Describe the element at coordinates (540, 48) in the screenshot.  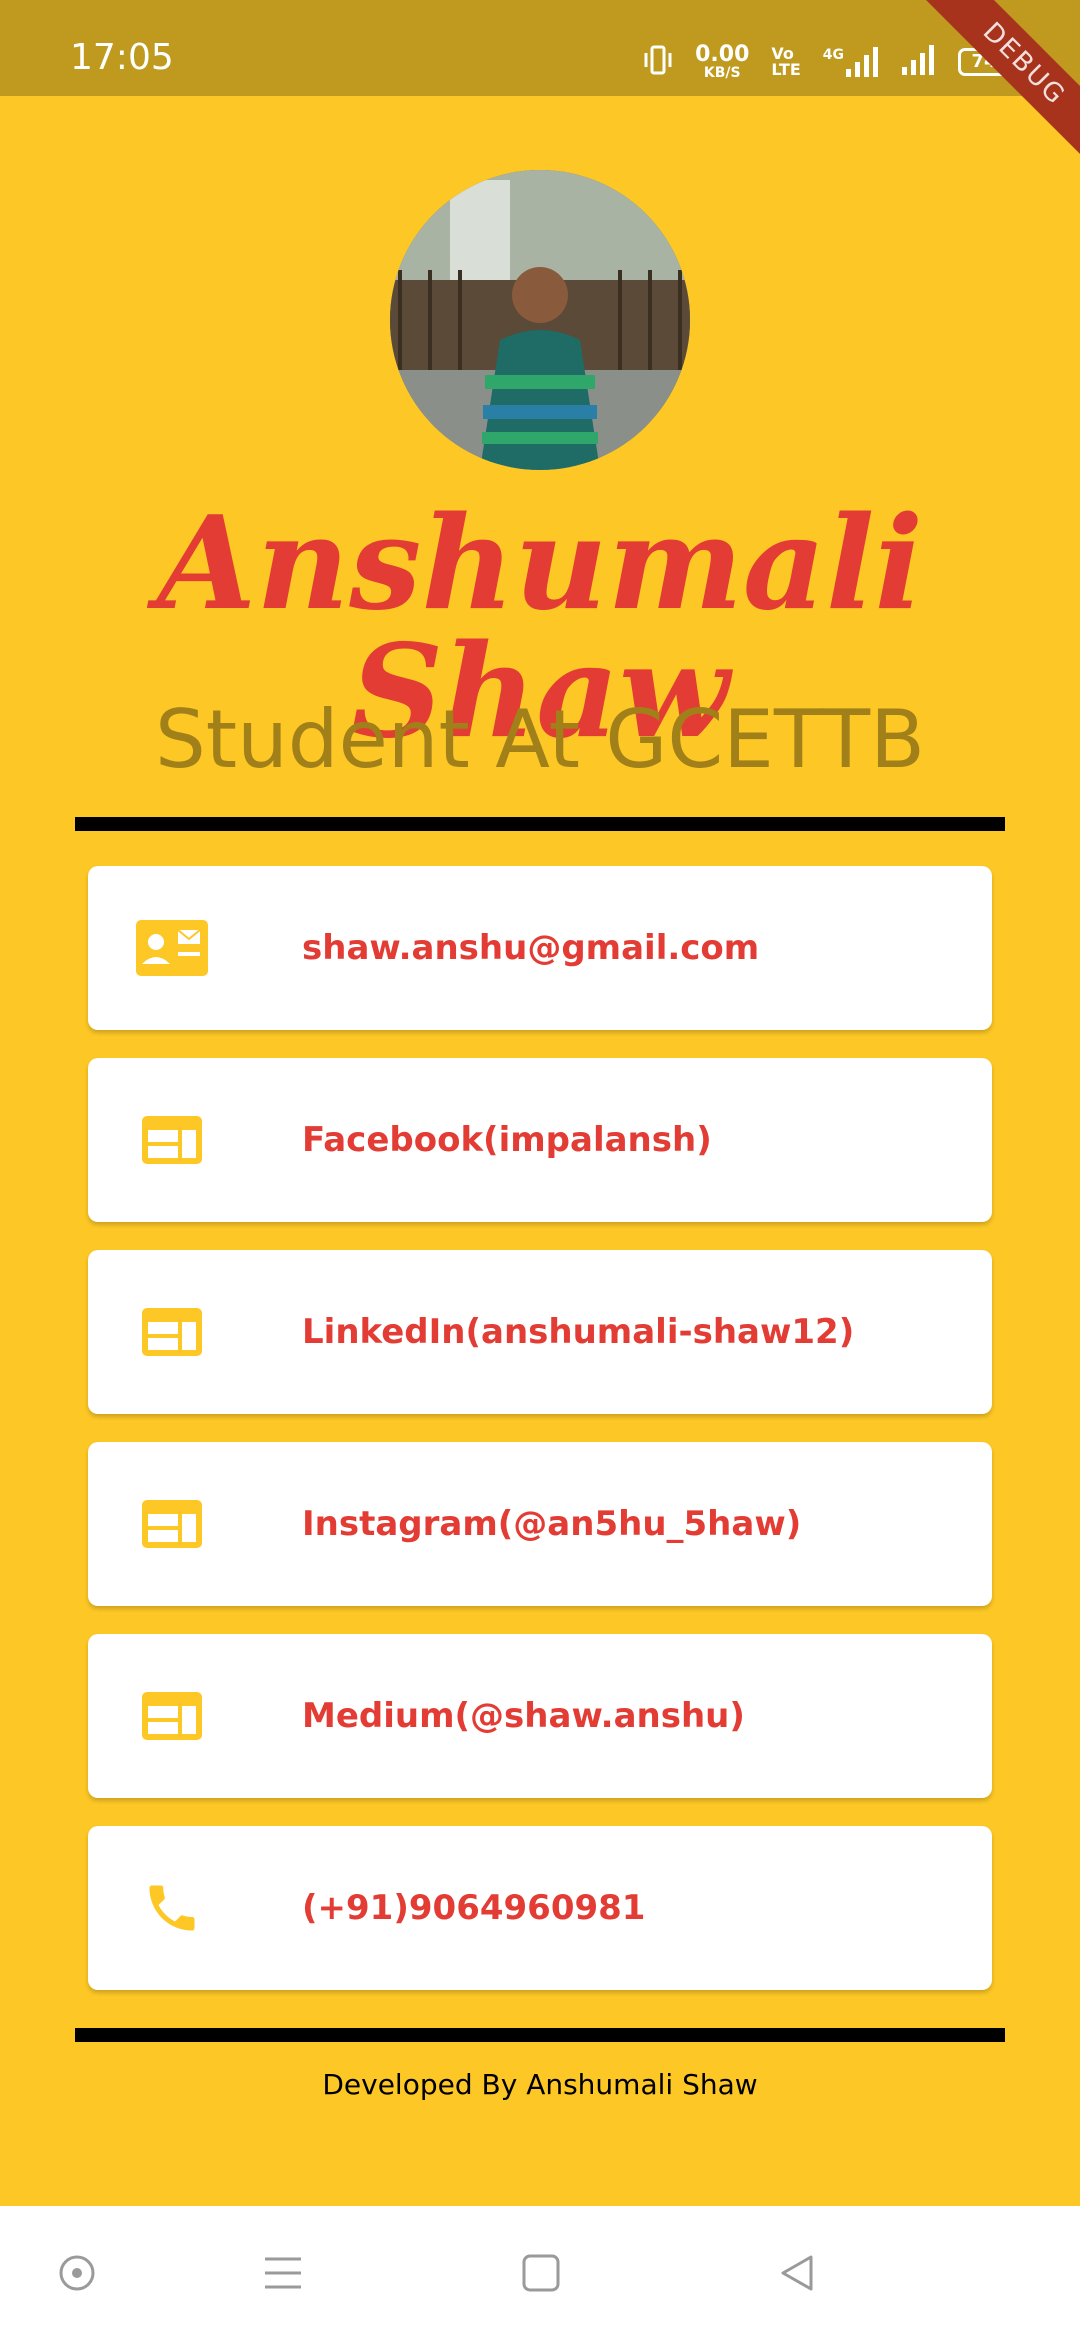
I see `status-bar: 17:05 0.00 KB/S Vo LTE 4G 74` at that location.